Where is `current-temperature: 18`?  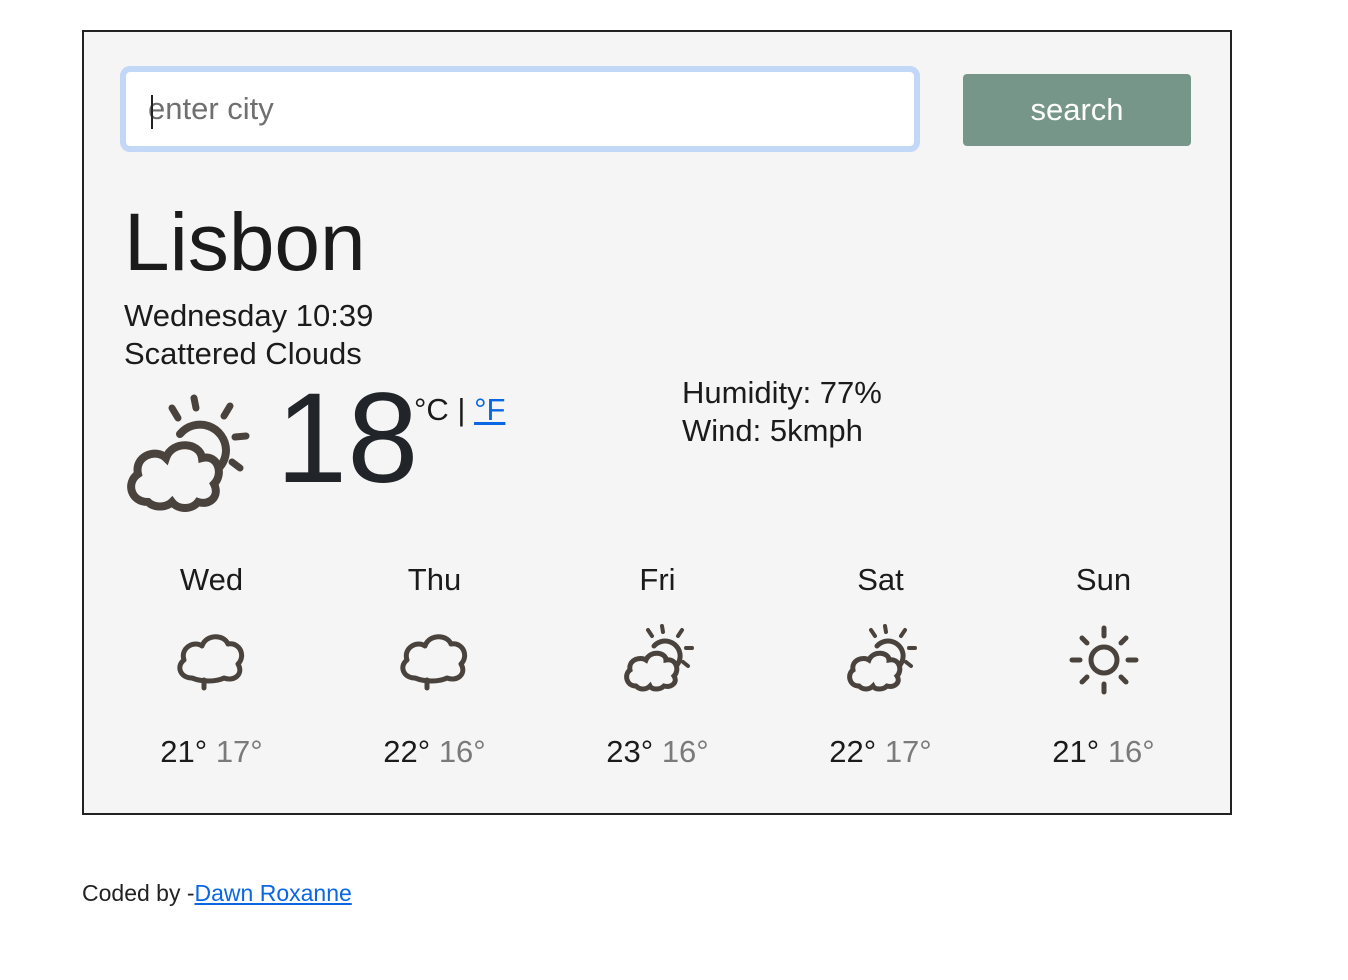 current-temperature: 18 is located at coordinates (347, 438).